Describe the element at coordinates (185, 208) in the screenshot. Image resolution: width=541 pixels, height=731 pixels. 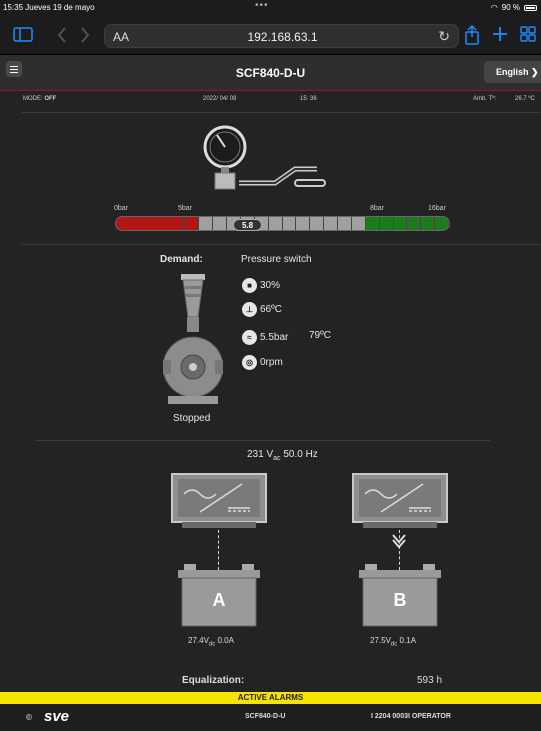
I see `gauge-low-label: 5bar` at that location.